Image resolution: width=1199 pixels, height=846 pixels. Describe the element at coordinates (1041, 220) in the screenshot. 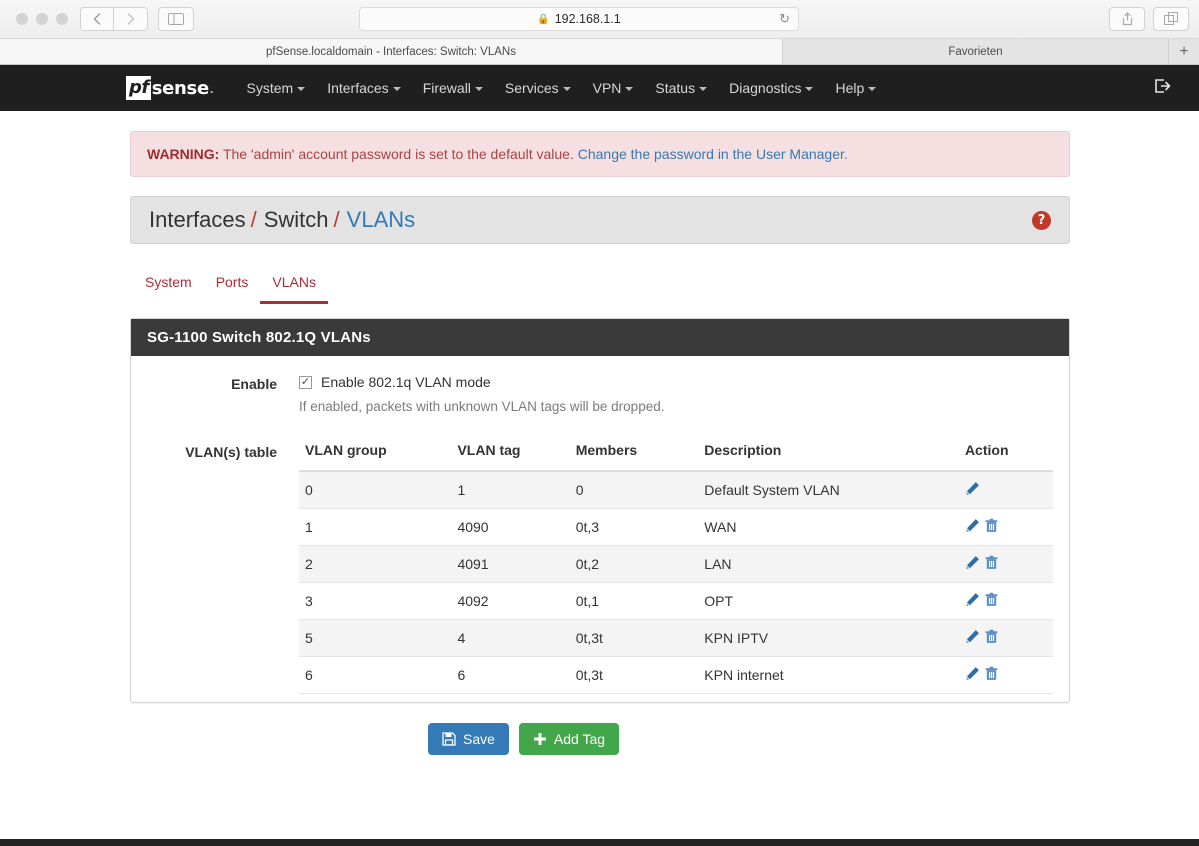

I see `help-circle-icon: ?` at that location.